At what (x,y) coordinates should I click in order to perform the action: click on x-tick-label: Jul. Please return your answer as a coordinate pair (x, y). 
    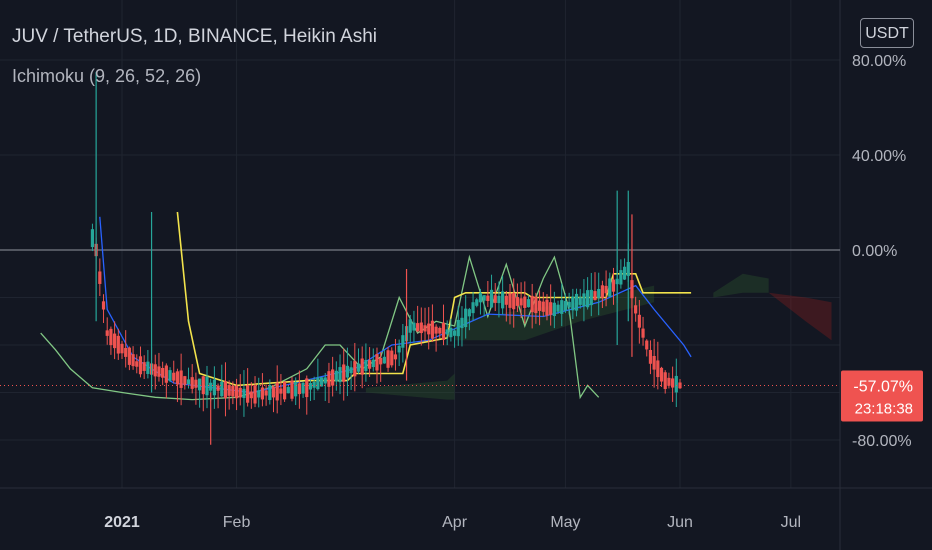
    Looking at the image, I should click on (791, 522).